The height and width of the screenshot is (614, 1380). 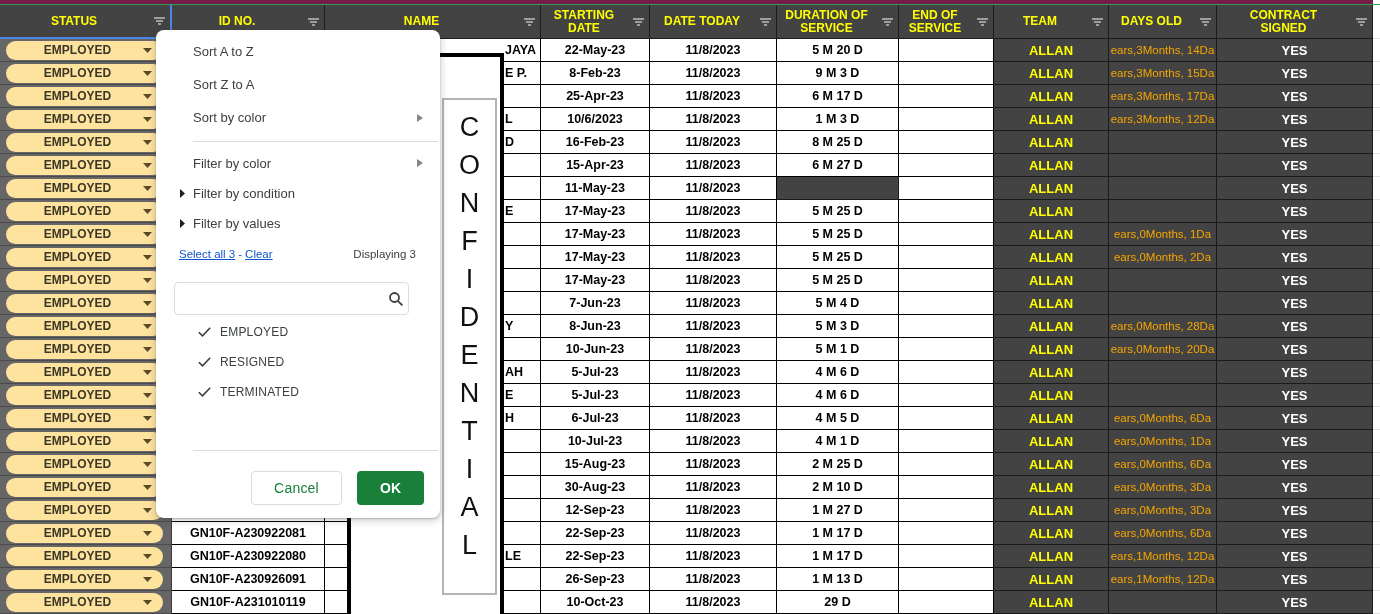 What do you see at coordinates (595, 372) in the screenshot?
I see `table-cell: 5-Jul-23` at bounding box center [595, 372].